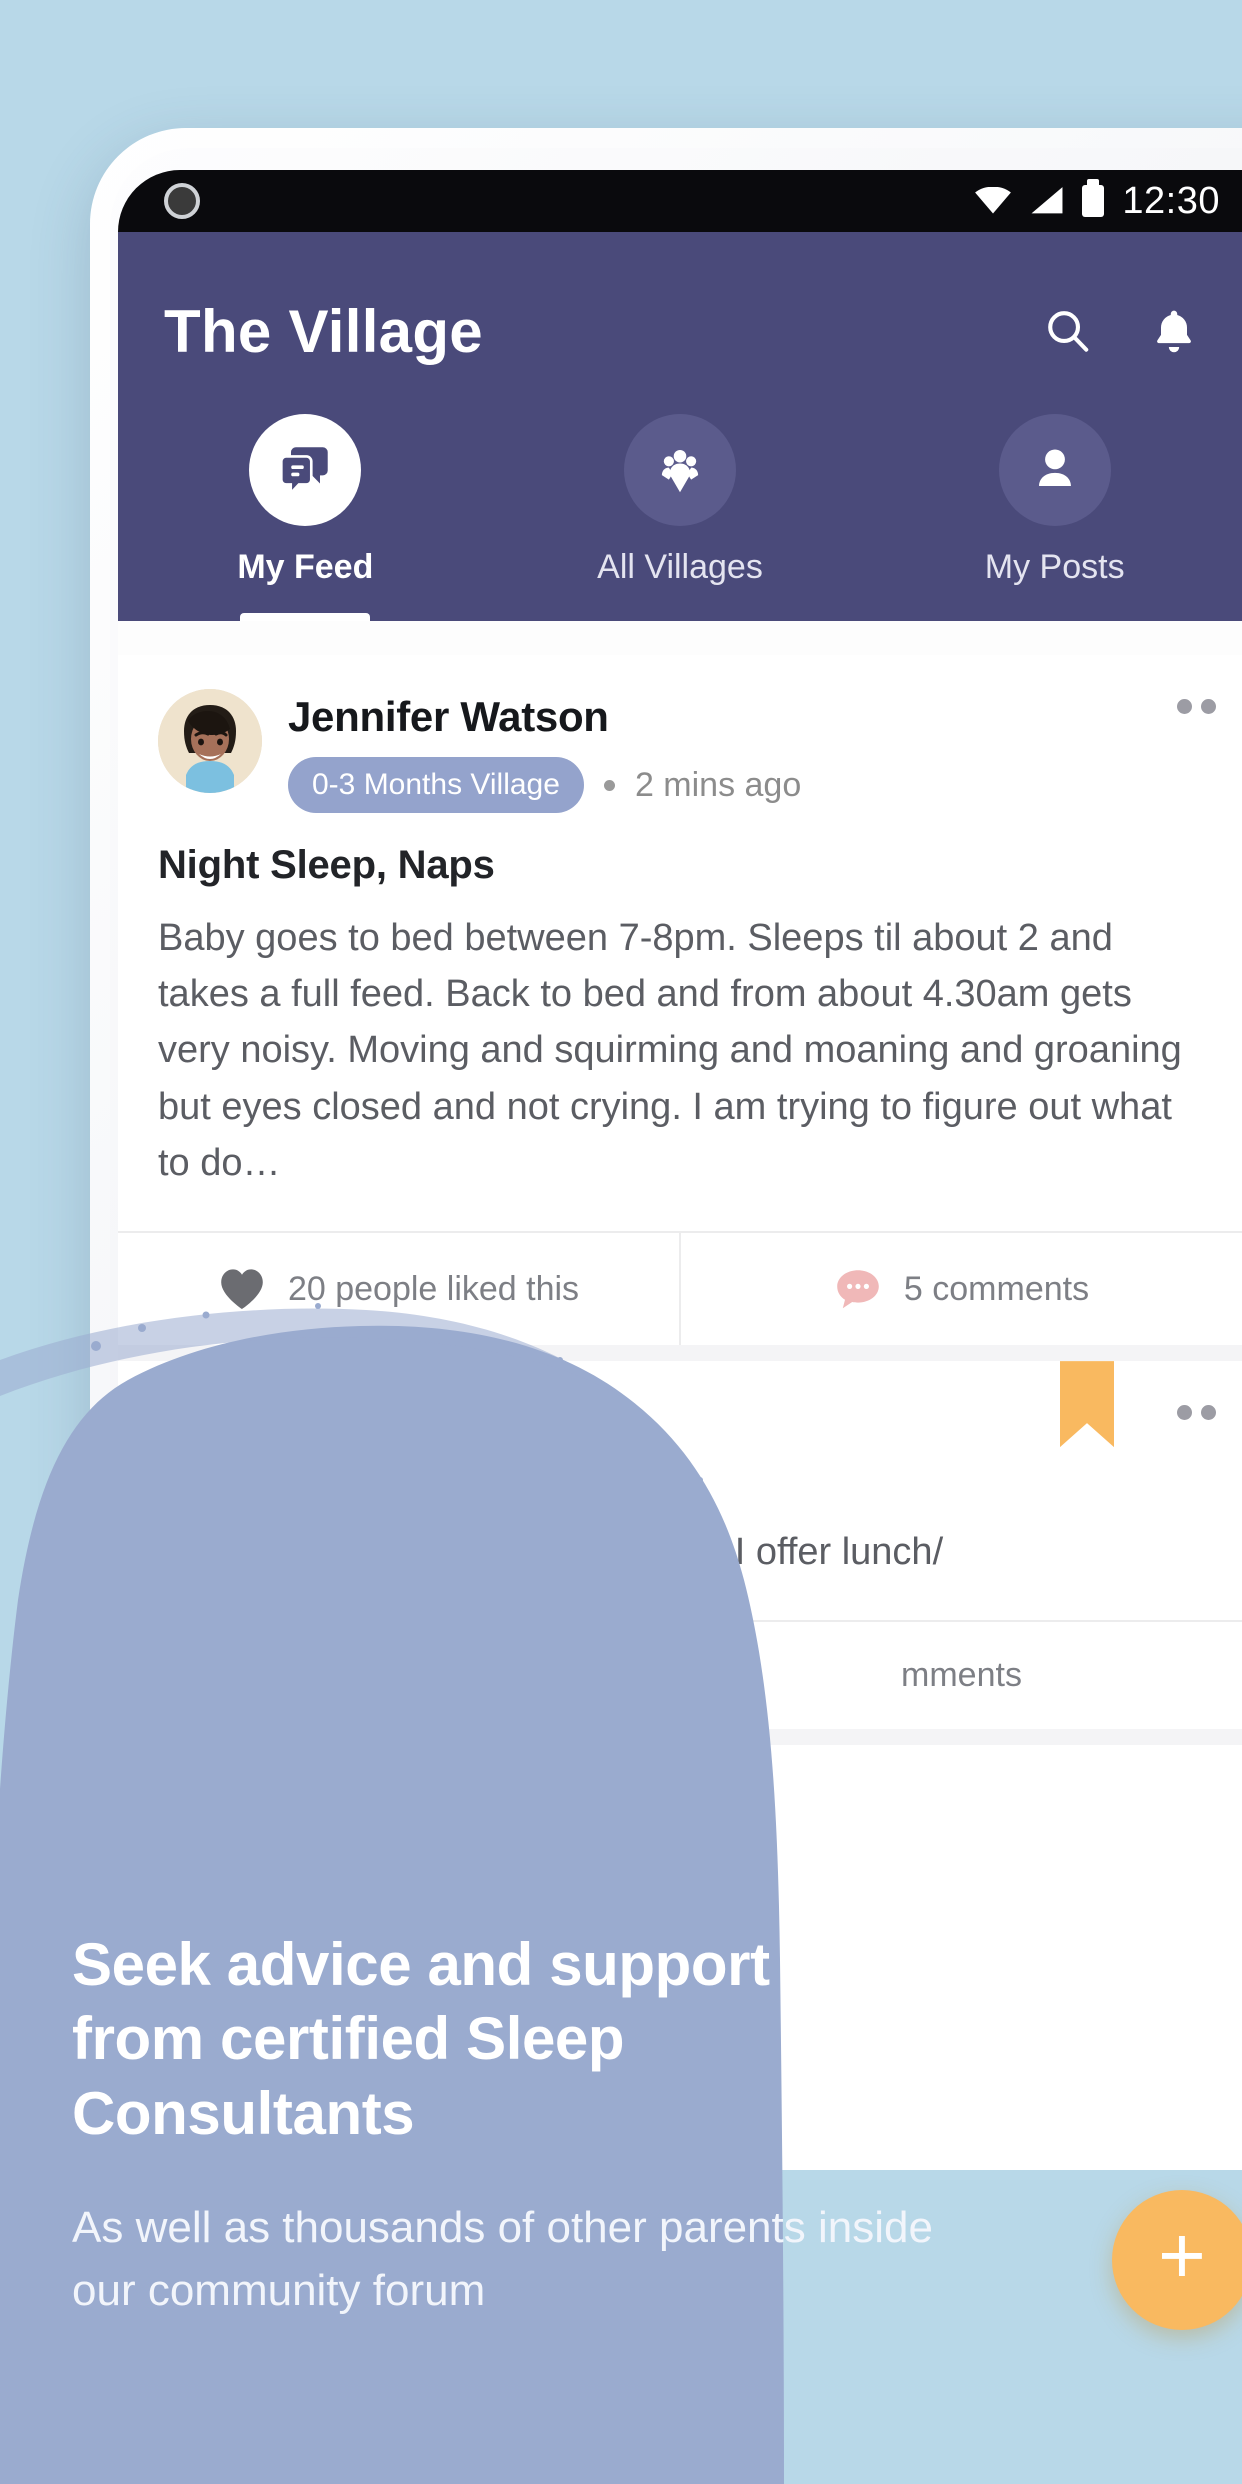  I want to click on tab-my-posts: My Posts, so click(1054, 517).